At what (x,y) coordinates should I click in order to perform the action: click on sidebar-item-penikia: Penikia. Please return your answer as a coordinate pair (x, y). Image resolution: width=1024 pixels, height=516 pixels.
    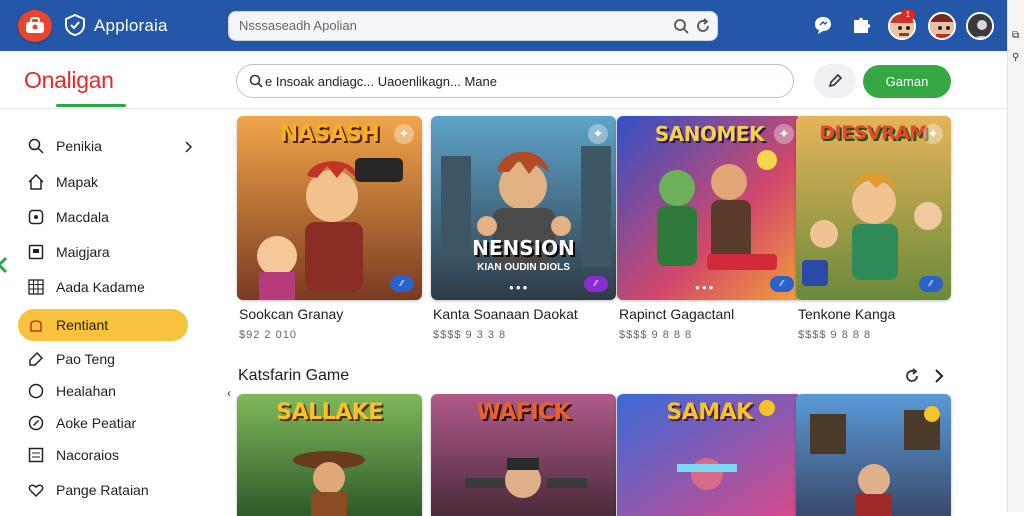
    Looking at the image, I should click on (105, 146).